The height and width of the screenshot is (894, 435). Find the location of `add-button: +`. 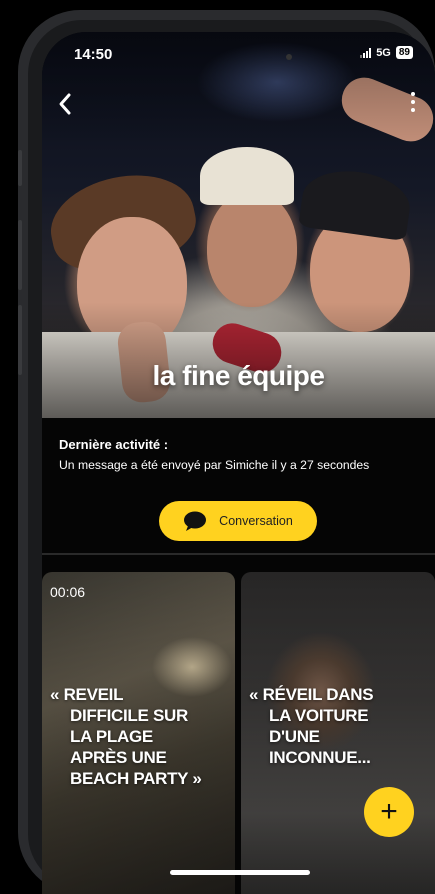

add-button: + is located at coordinates (389, 812).